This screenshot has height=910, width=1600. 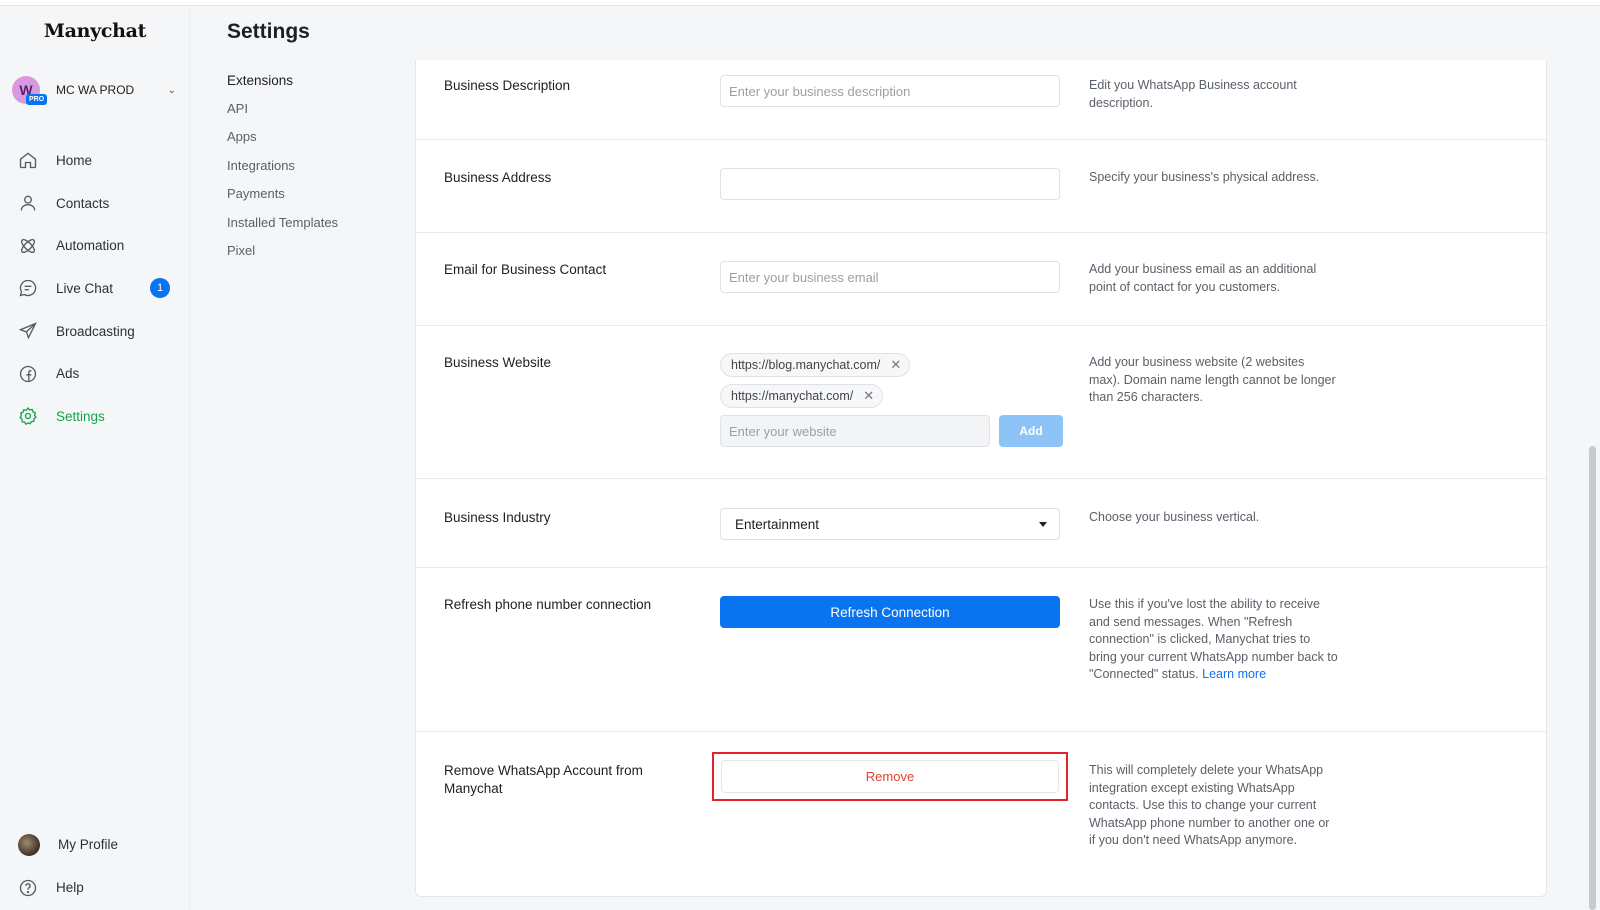 What do you see at coordinates (28, 245) in the screenshot?
I see `automation-icon` at bounding box center [28, 245].